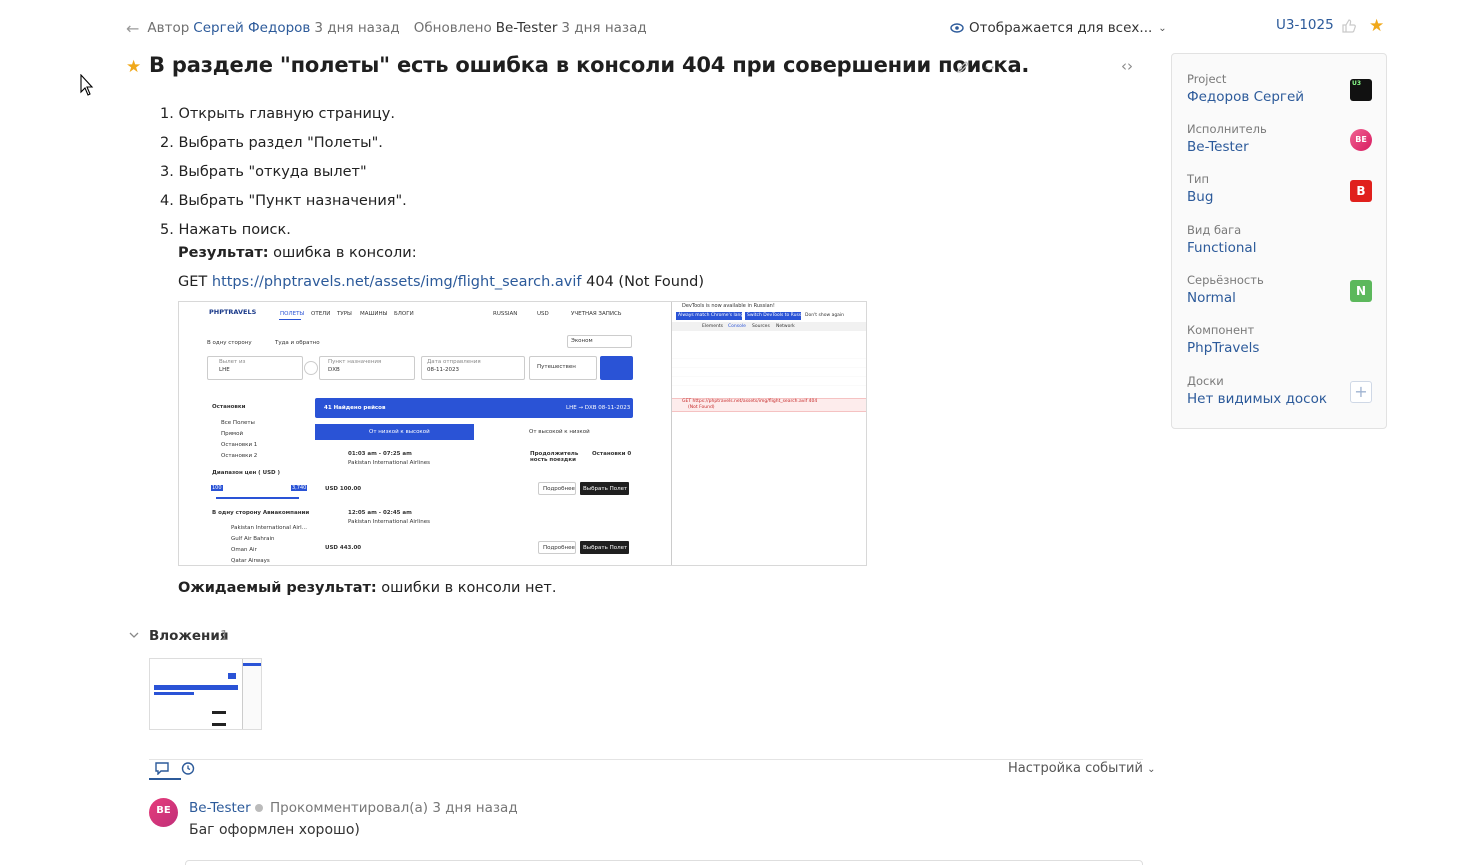 Image resolution: width=1462 pixels, height=865 pixels. Describe the element at coordinates (321, 314) in the screenshot. I see `shot-nav-item: ОТЕЛИ` at that location.